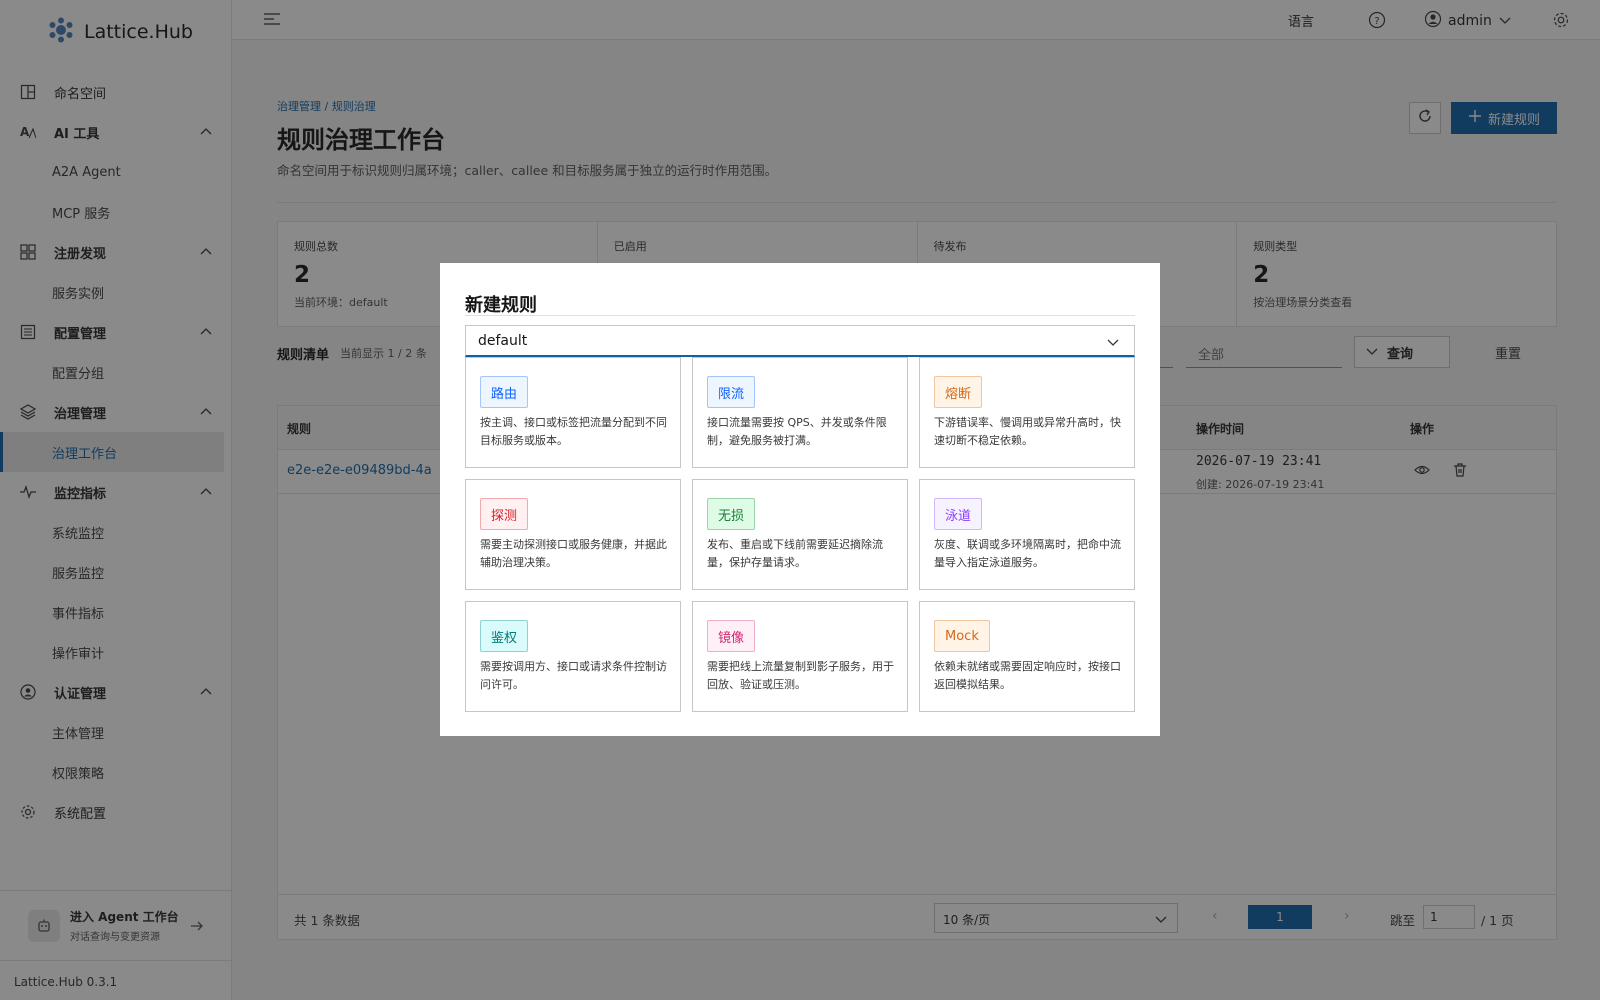 The image size is (1600, 1000). Describe the element at coordinates (504, 636) in the screenshot. I see `rule-type-tag: 鉴权` at that location.